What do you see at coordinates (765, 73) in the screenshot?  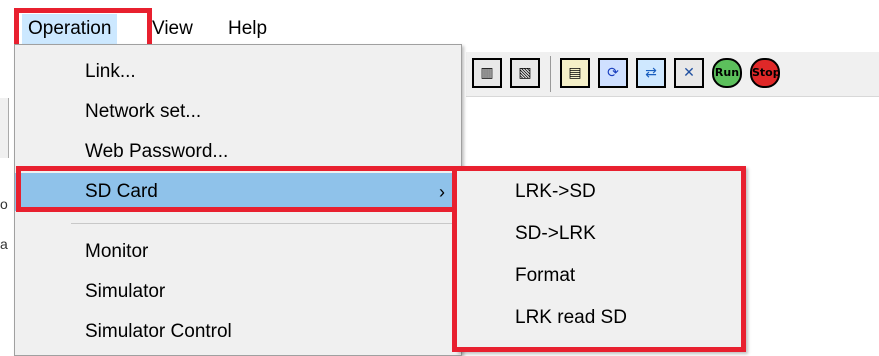 I see `stop-icon: Stop` at bounding box center [765, 73].